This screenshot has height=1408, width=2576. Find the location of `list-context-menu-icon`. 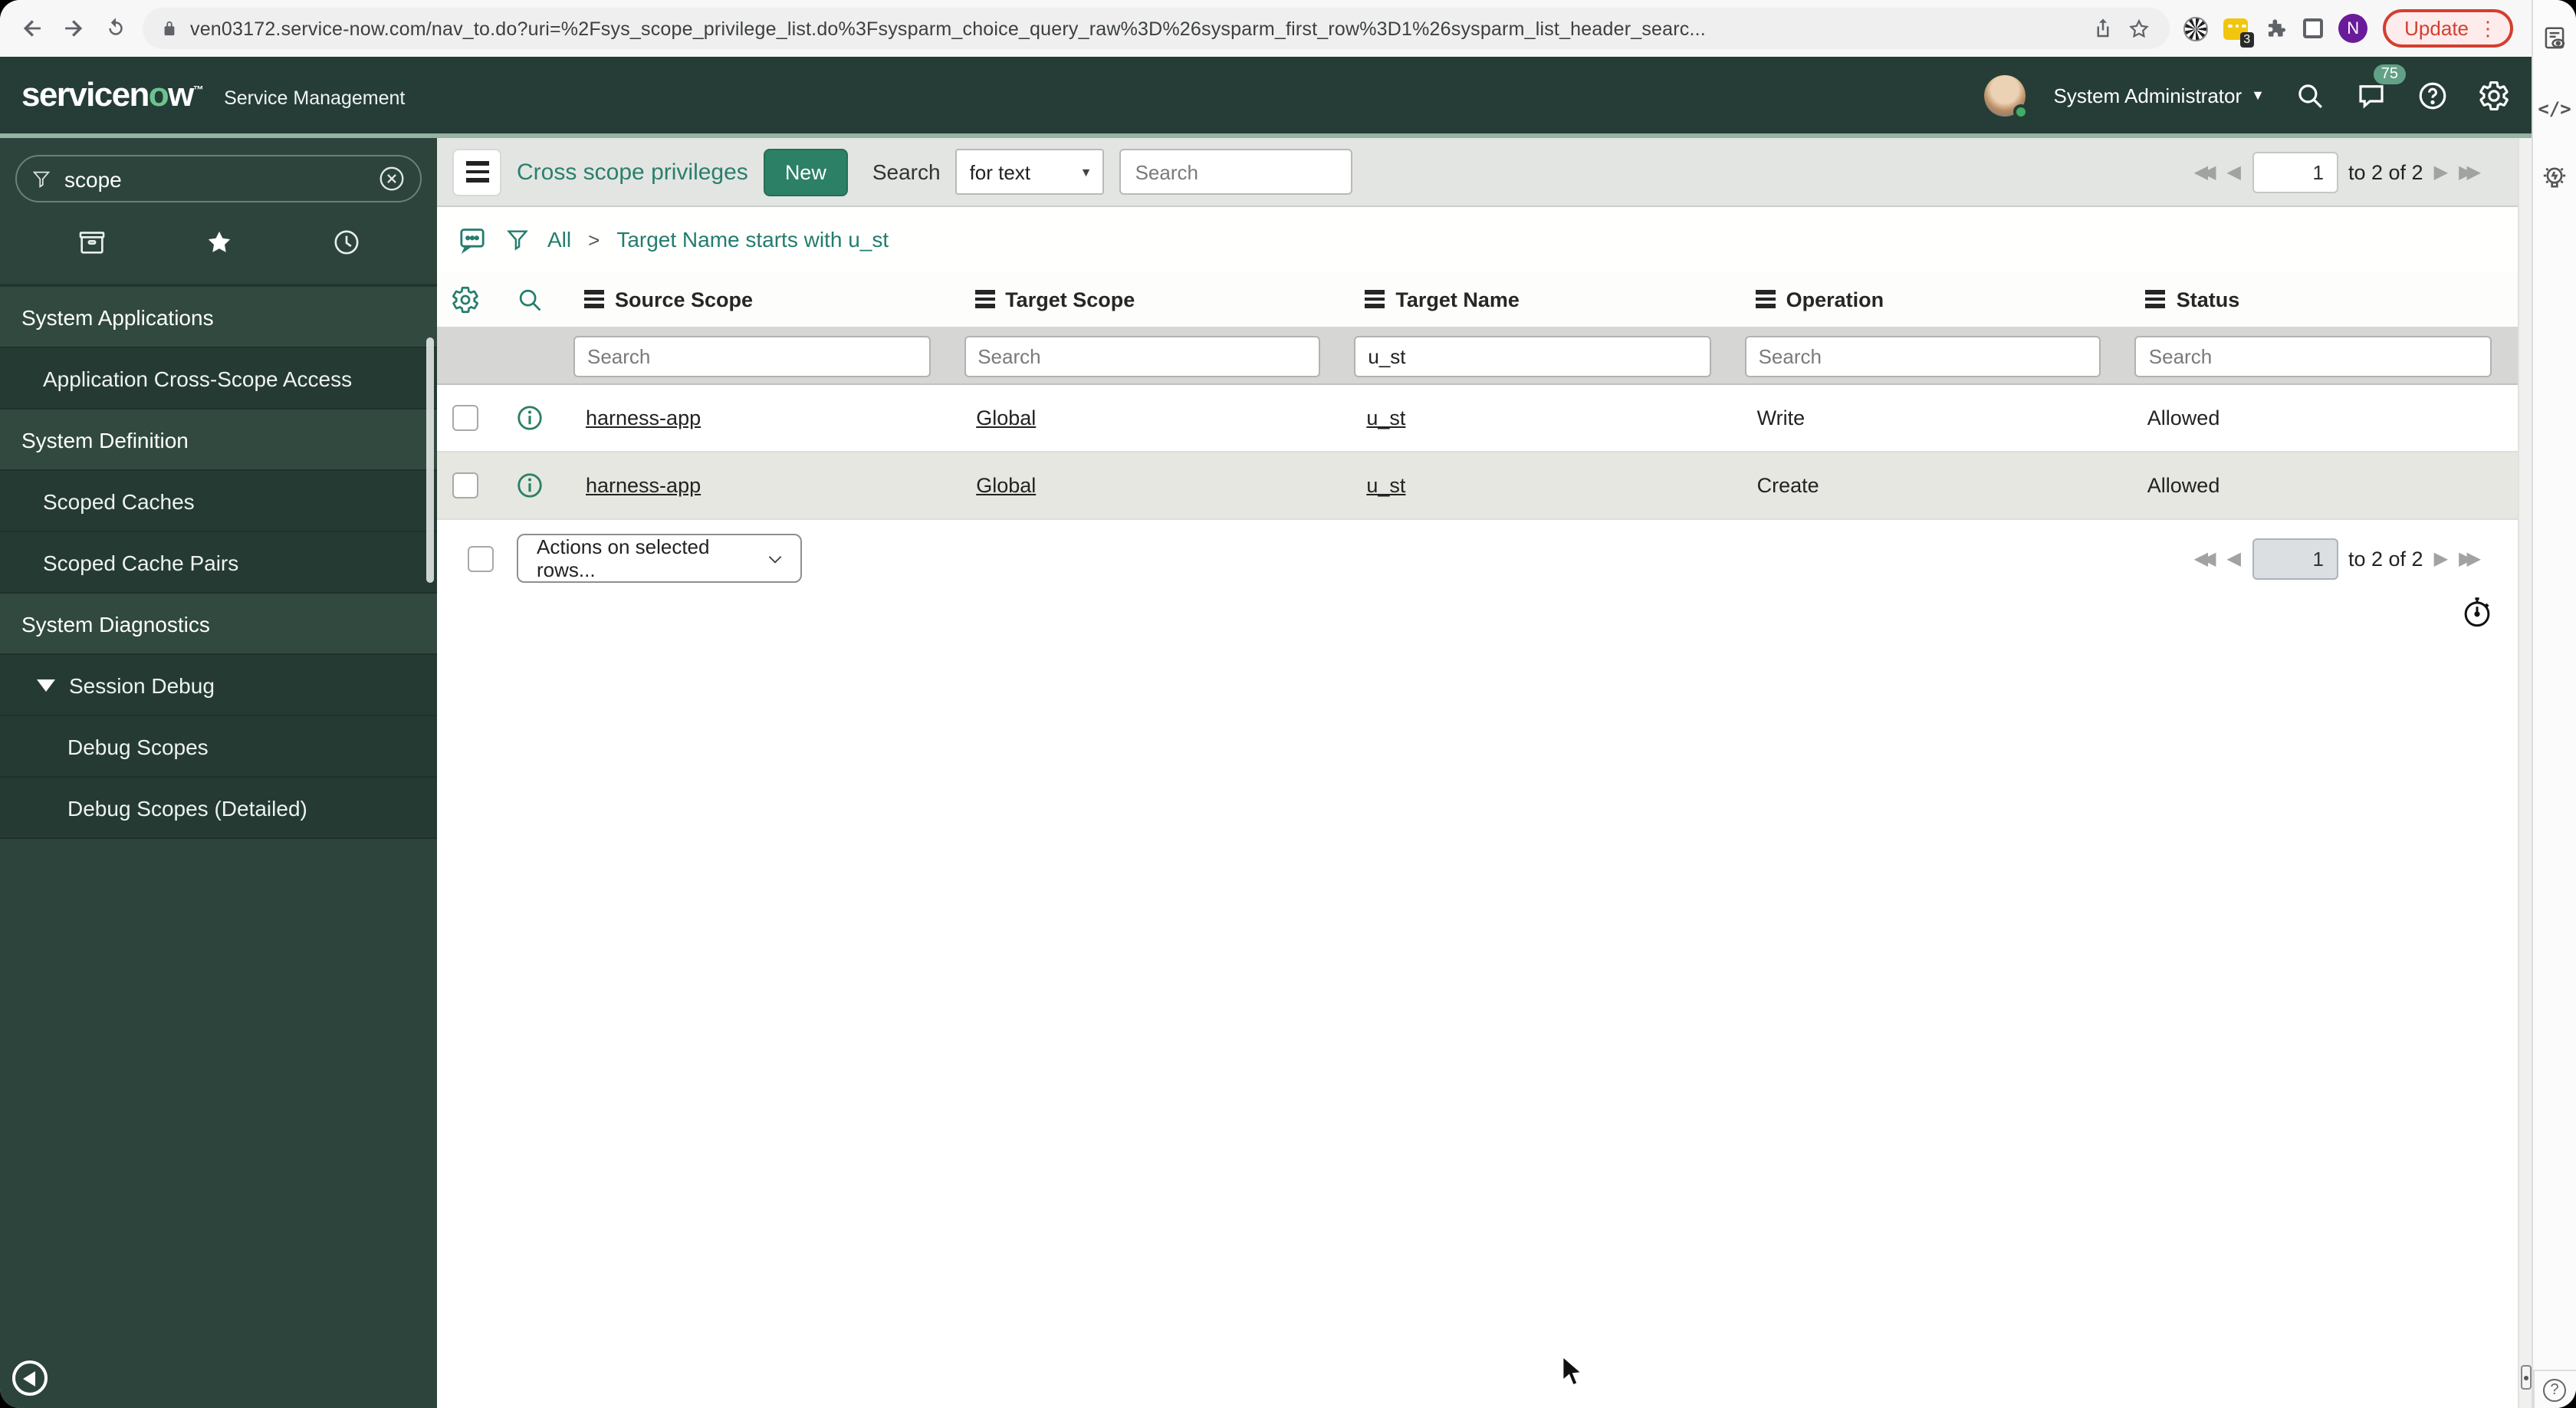

list-context-menu-icon is located at coordinates (476, 172).